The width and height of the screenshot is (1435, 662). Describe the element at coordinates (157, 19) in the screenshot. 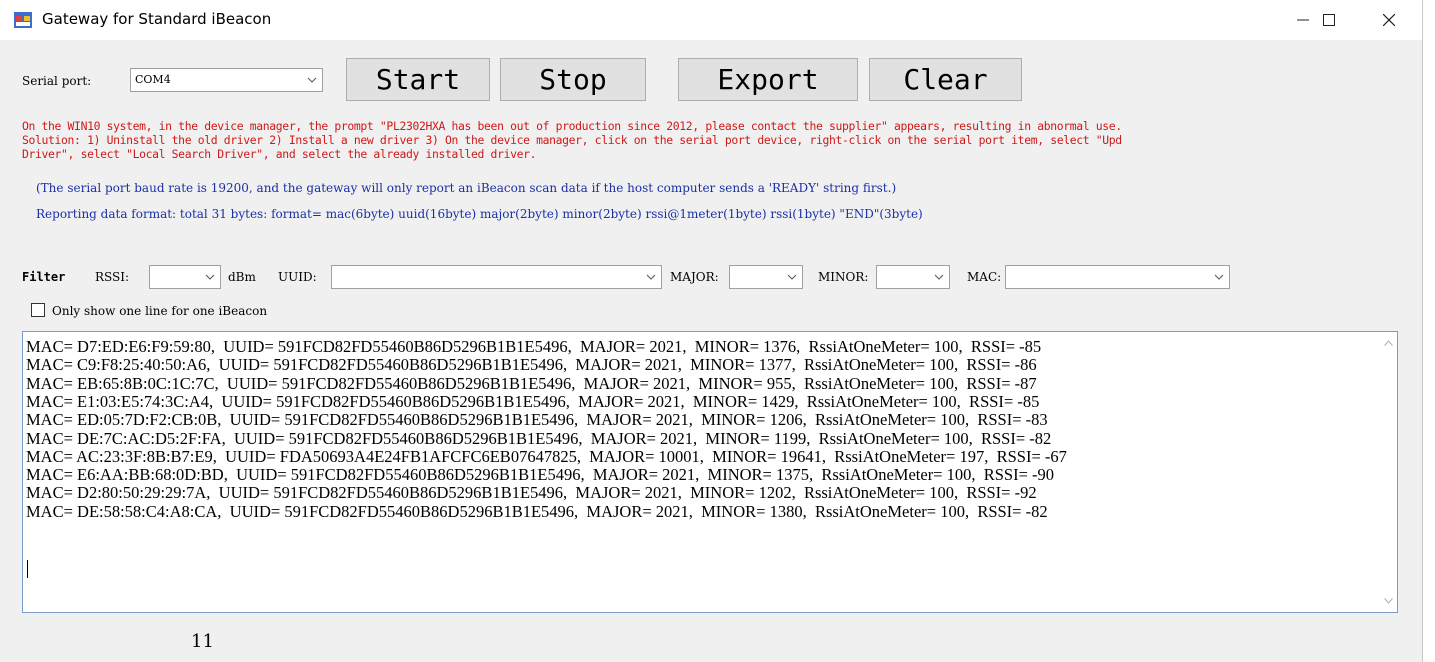

I see `window-title: Gateway for Standard iBeacon` at that location.